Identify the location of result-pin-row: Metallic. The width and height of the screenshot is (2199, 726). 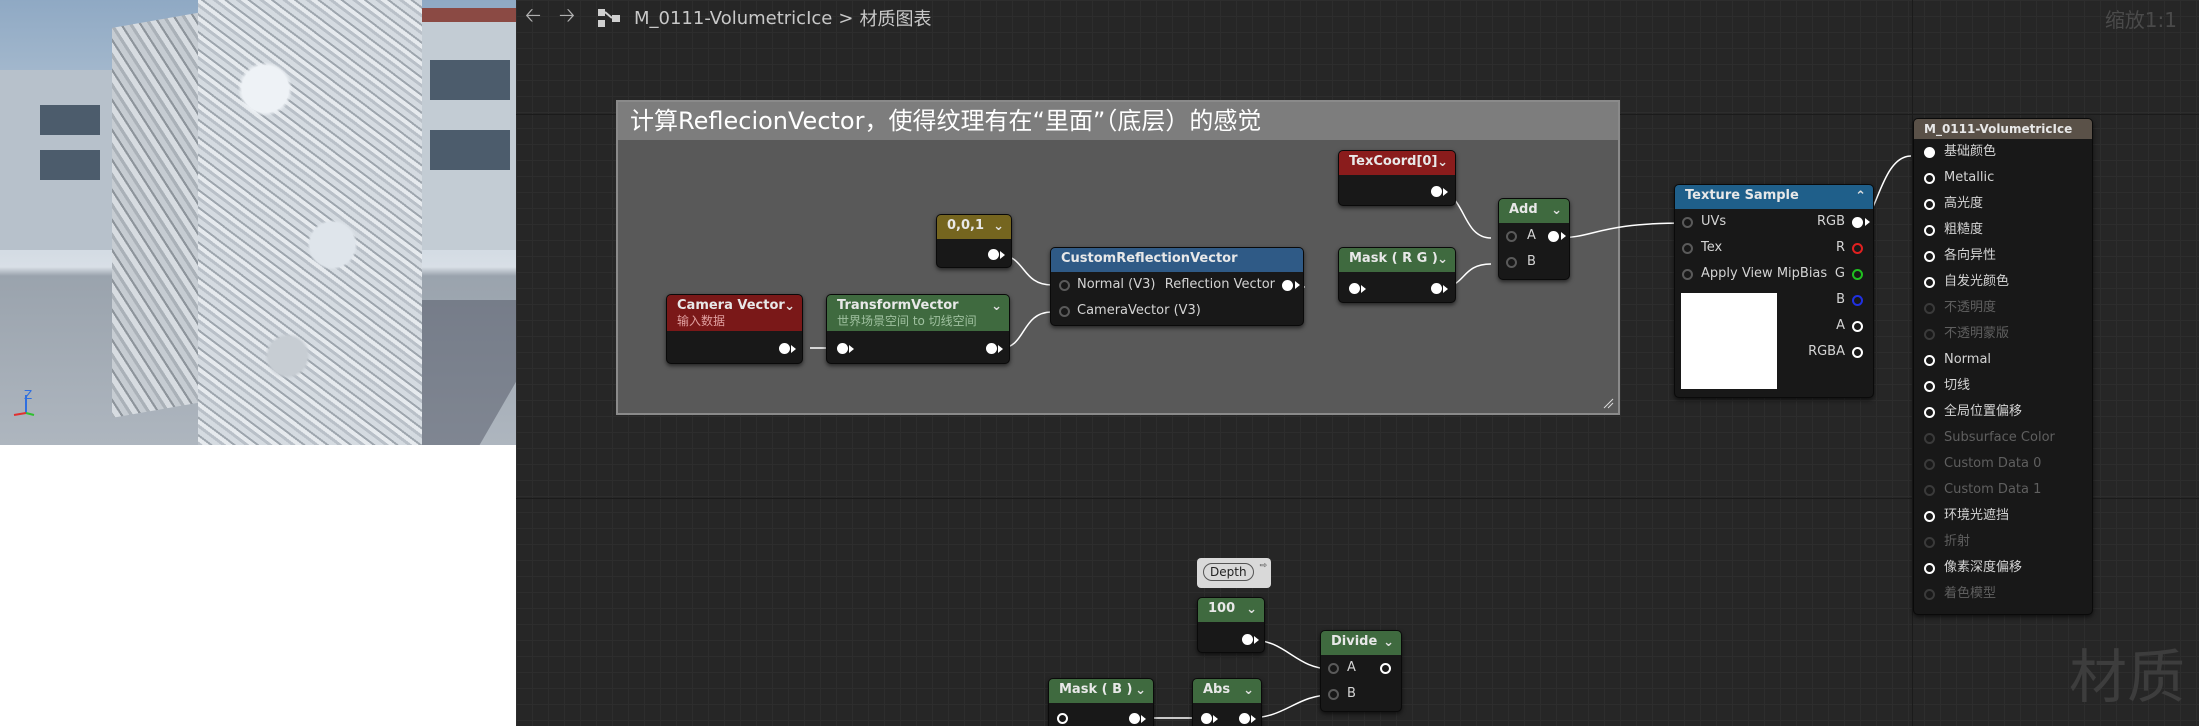
(2003, 178).